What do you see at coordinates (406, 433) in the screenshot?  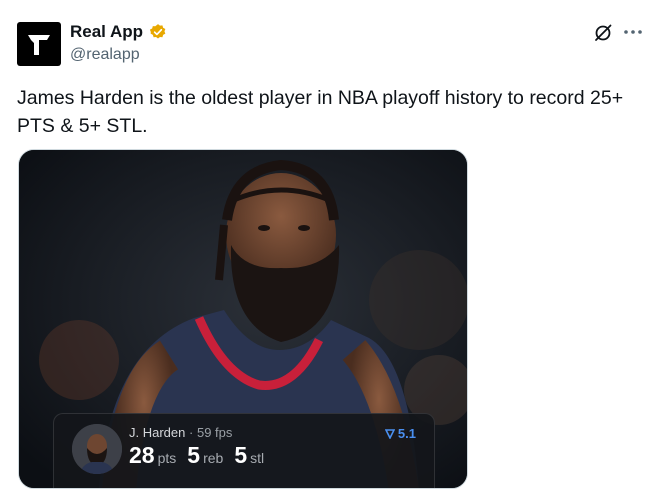 I see `rating-value: 5.1` at bounding box center [406, 433].